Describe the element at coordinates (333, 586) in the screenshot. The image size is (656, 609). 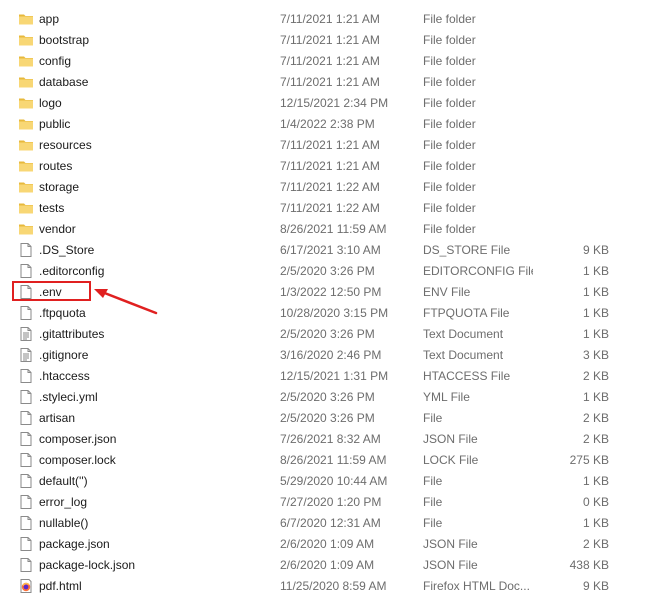
I see `file-date-modified: 11/25/2020 8:59 AM` at that location.